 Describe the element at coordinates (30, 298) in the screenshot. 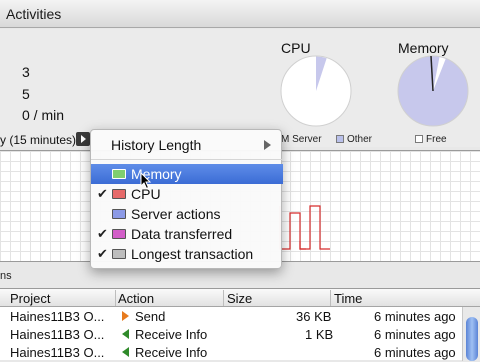

I see `column-header-project: Project` at that location.